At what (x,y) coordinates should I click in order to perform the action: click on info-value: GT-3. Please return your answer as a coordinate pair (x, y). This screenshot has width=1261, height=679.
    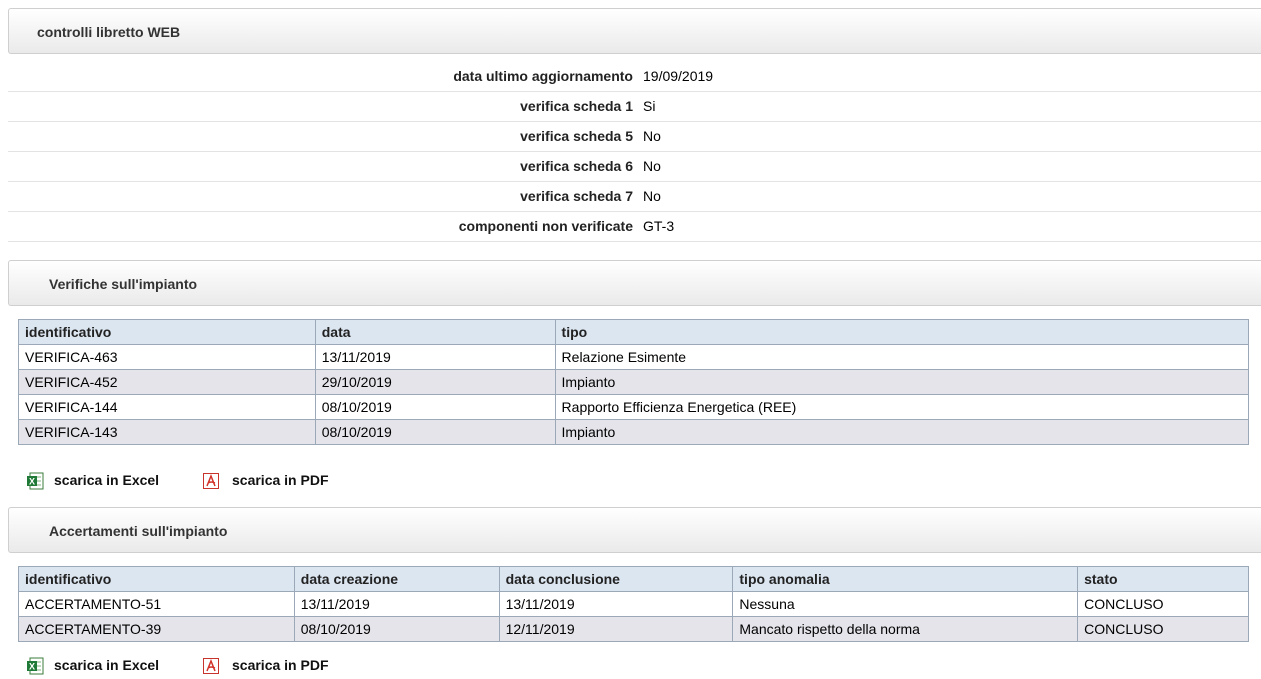
    Looking at the image, I should click on (659, 226).